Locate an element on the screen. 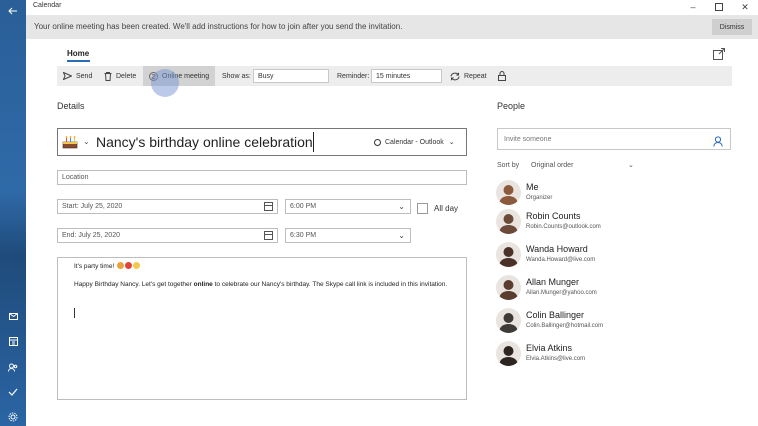  attendee-name: Elvia Atkins is located at coordinates (549, 348).